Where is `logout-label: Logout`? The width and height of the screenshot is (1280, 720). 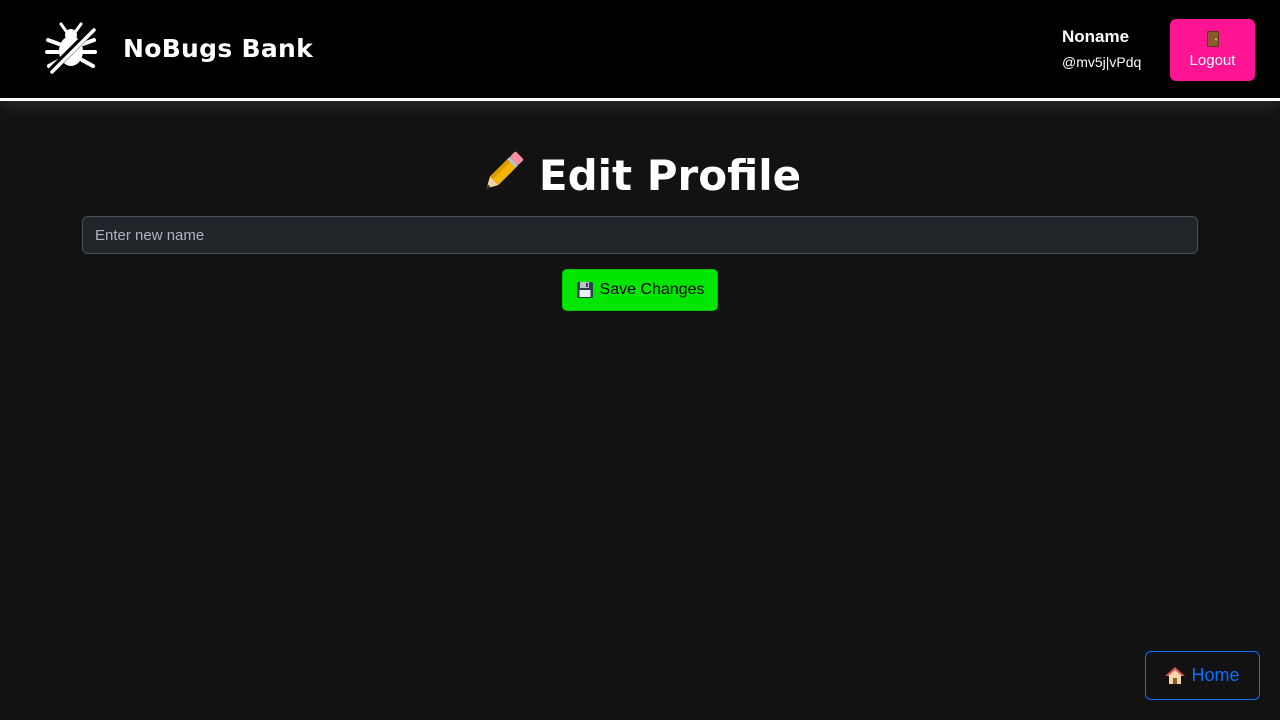 logout-label: Logout is located at coordinates (1212, 60).